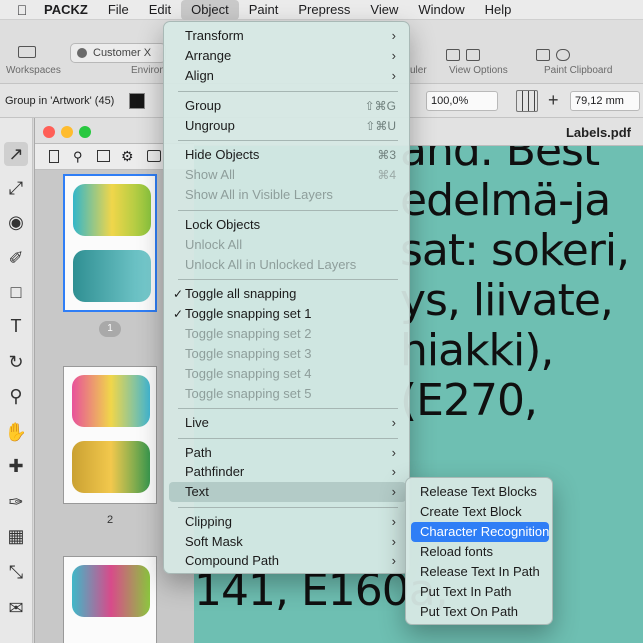  What do you see at coordinates (441, 10) in the screenshot?
I see `menu-window: Window` at bounding box center [441, 10].